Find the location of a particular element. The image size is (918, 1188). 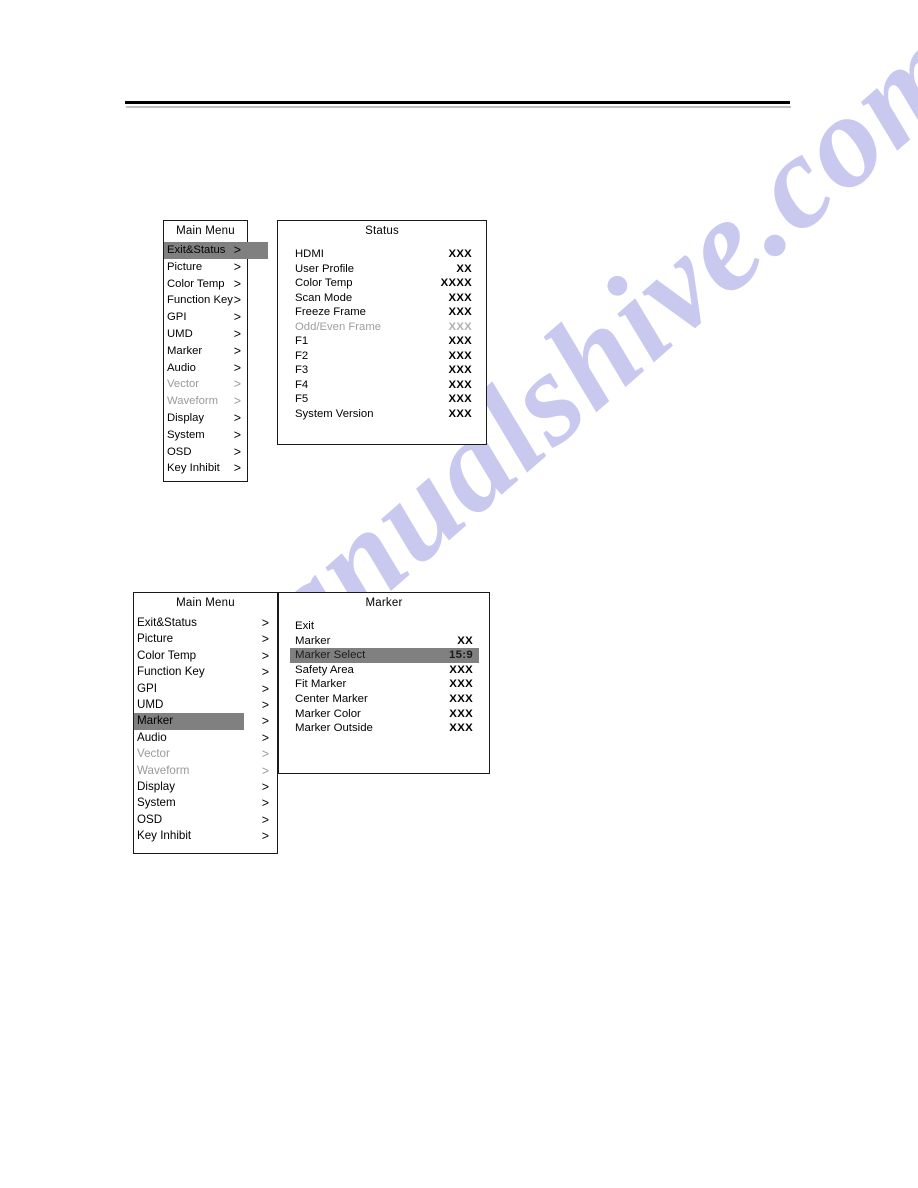

status-row-f1: F1 XXX is located at coordinates (384, 341).